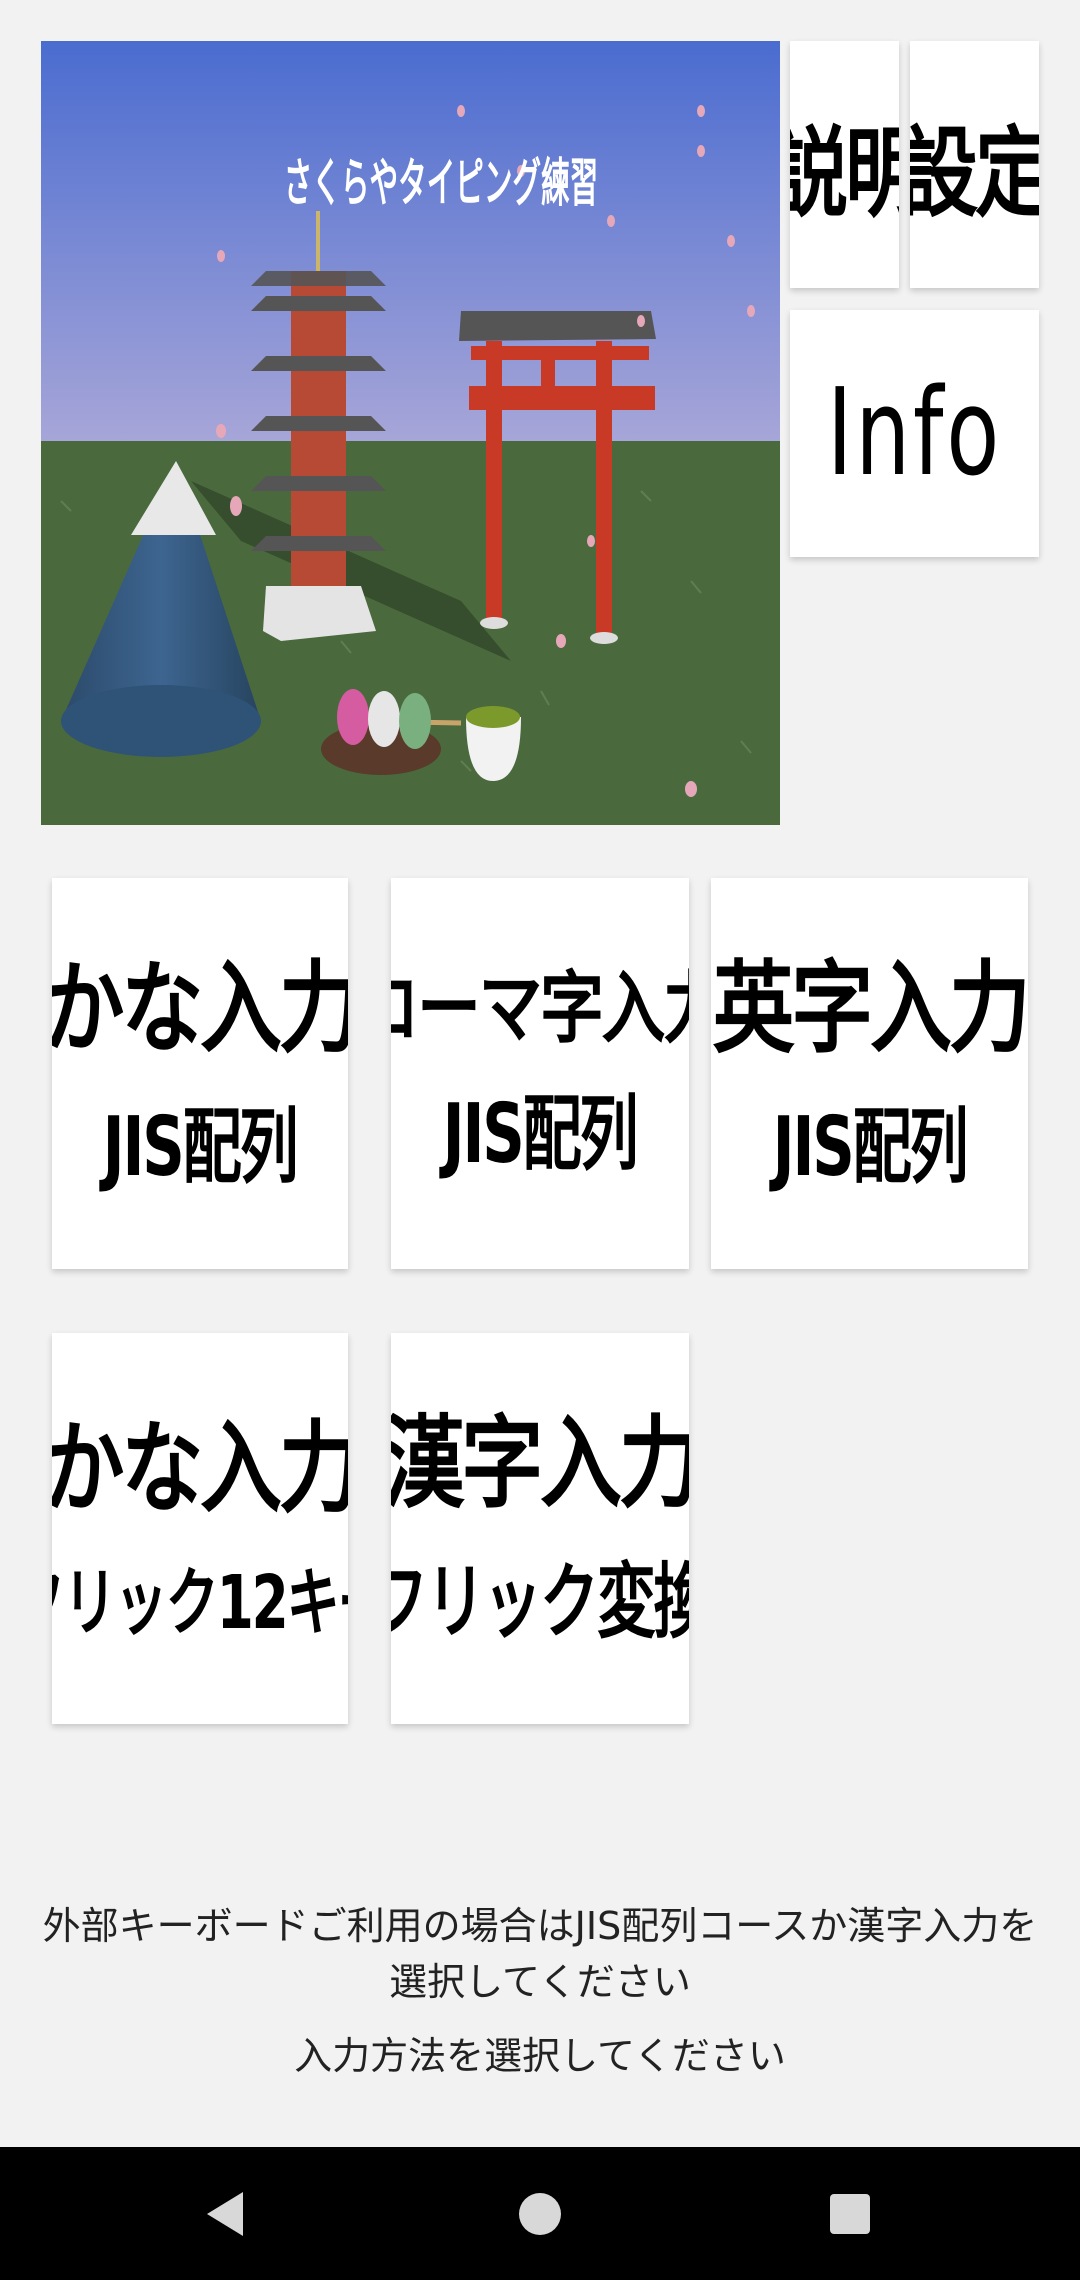 Image resolution: width=1080 pixels, height=2280 pixels. What do you see at coordinates (540, 1464) in the screenshot?
I see `course-title: 漢字入力` at bounding box center [540, 1464].